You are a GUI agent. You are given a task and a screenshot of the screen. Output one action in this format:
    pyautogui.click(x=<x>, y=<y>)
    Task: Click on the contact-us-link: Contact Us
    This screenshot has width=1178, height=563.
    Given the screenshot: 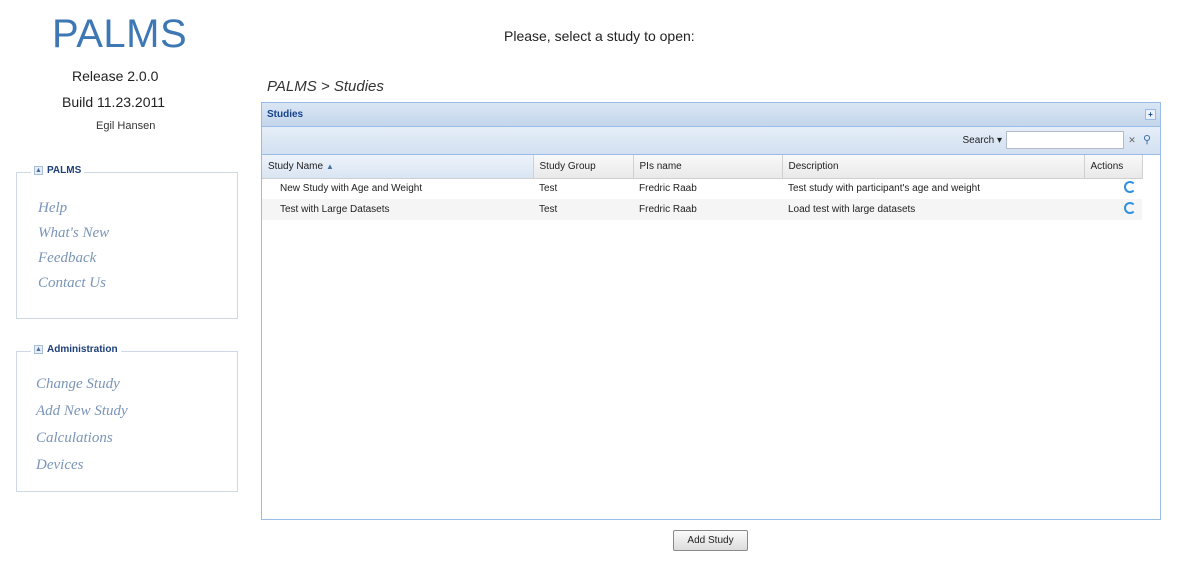 What is the action you would take?
    pyautogui.click(x=72, y=283)
    